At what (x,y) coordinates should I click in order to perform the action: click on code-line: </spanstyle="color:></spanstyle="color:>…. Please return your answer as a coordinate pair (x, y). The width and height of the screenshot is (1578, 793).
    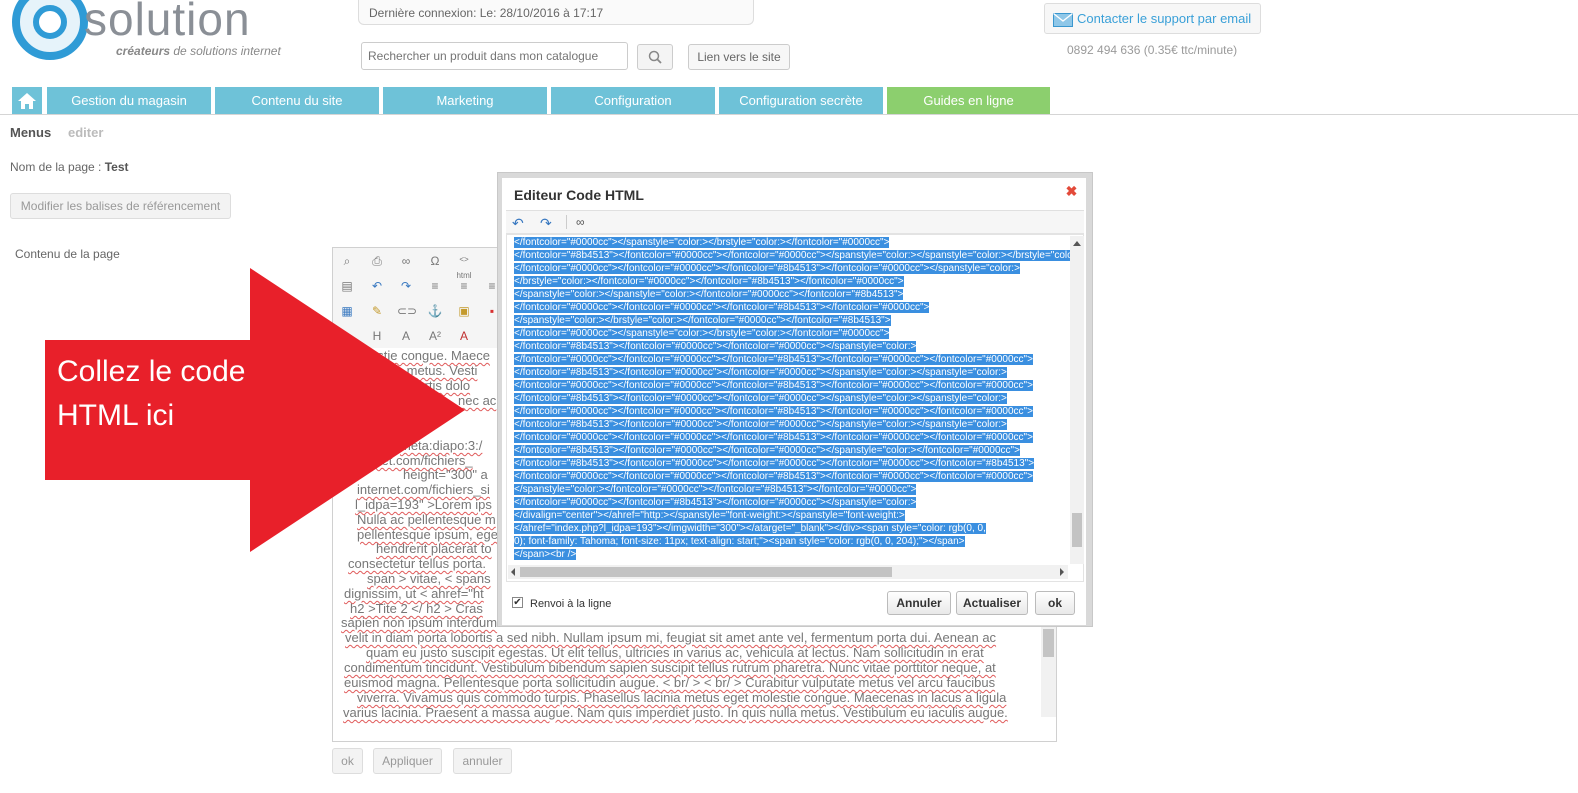
    Looking at the image, I should click on (709, 294).